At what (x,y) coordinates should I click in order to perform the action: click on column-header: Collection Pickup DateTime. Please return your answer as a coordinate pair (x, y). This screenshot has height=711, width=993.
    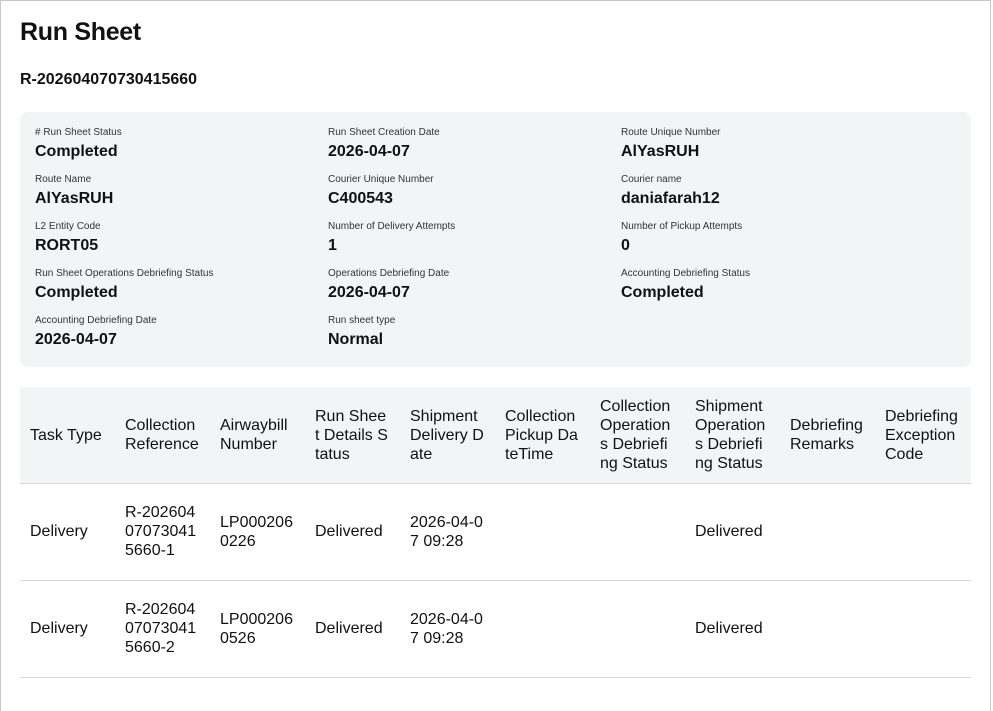
    Looking at the image, I should click on (542, 435).